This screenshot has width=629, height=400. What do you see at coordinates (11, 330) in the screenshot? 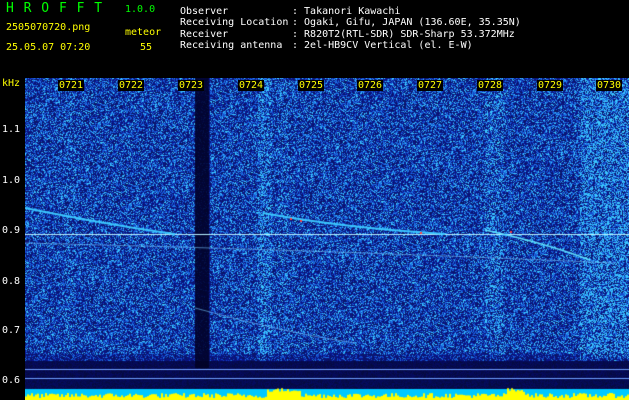
I see `y-tick-0.7: 0.7` at bounding box center [11, 330].